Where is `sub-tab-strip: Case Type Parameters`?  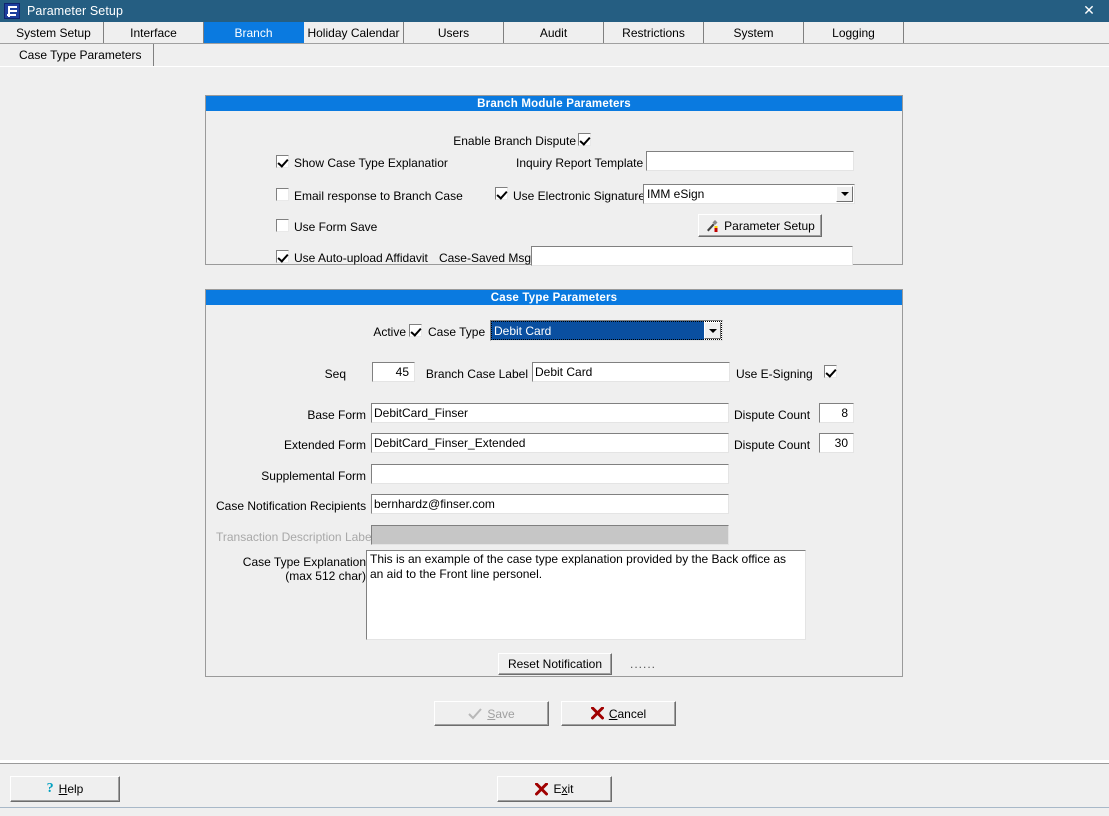
sub-tab-strip: Case Type Parameters is located at coordinates (554, 55).